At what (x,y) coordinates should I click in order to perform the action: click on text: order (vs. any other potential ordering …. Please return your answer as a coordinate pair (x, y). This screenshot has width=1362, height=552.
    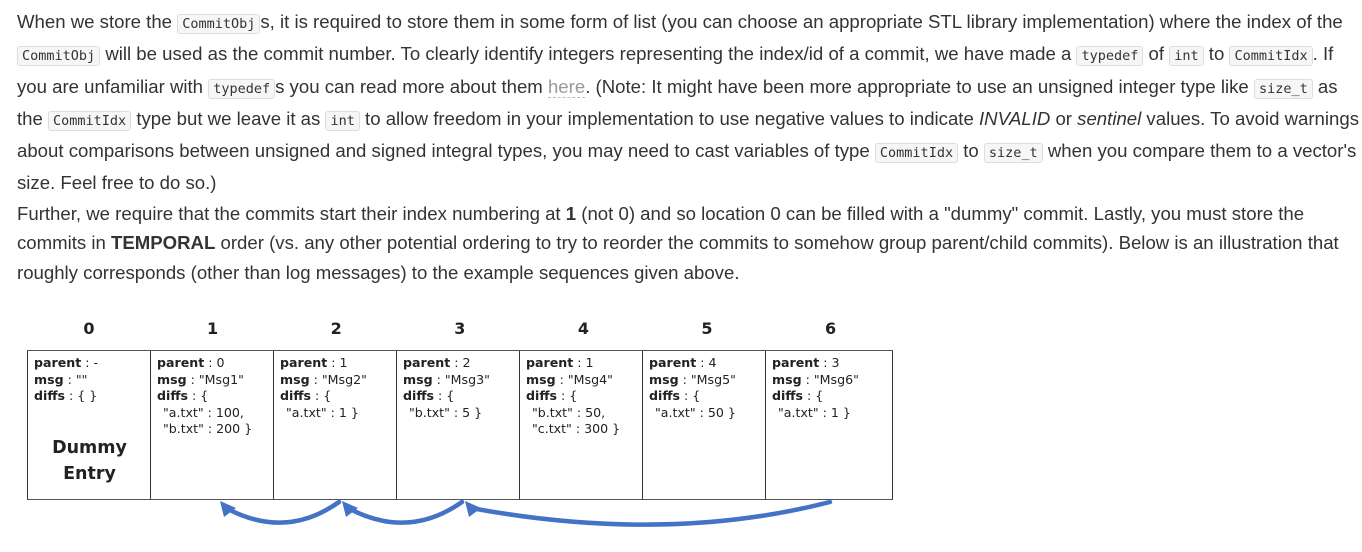
    Looking at the image, I should click on (678, 257).